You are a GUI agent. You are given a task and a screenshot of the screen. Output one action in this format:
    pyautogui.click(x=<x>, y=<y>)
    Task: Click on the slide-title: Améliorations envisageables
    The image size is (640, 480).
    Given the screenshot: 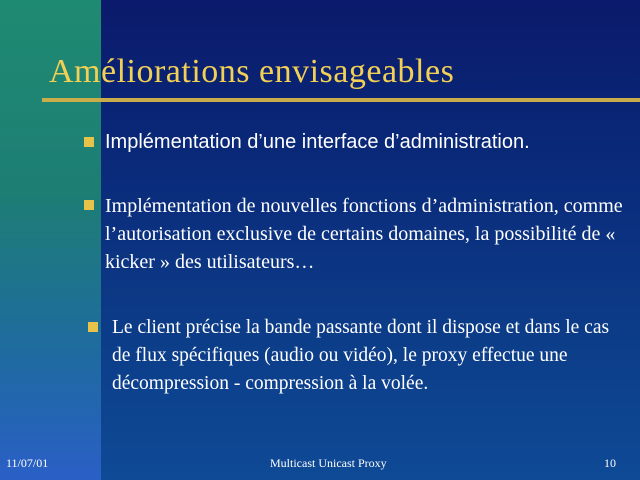 What is the action you would take?
    pyautogui.click(x=252, y=71)
    